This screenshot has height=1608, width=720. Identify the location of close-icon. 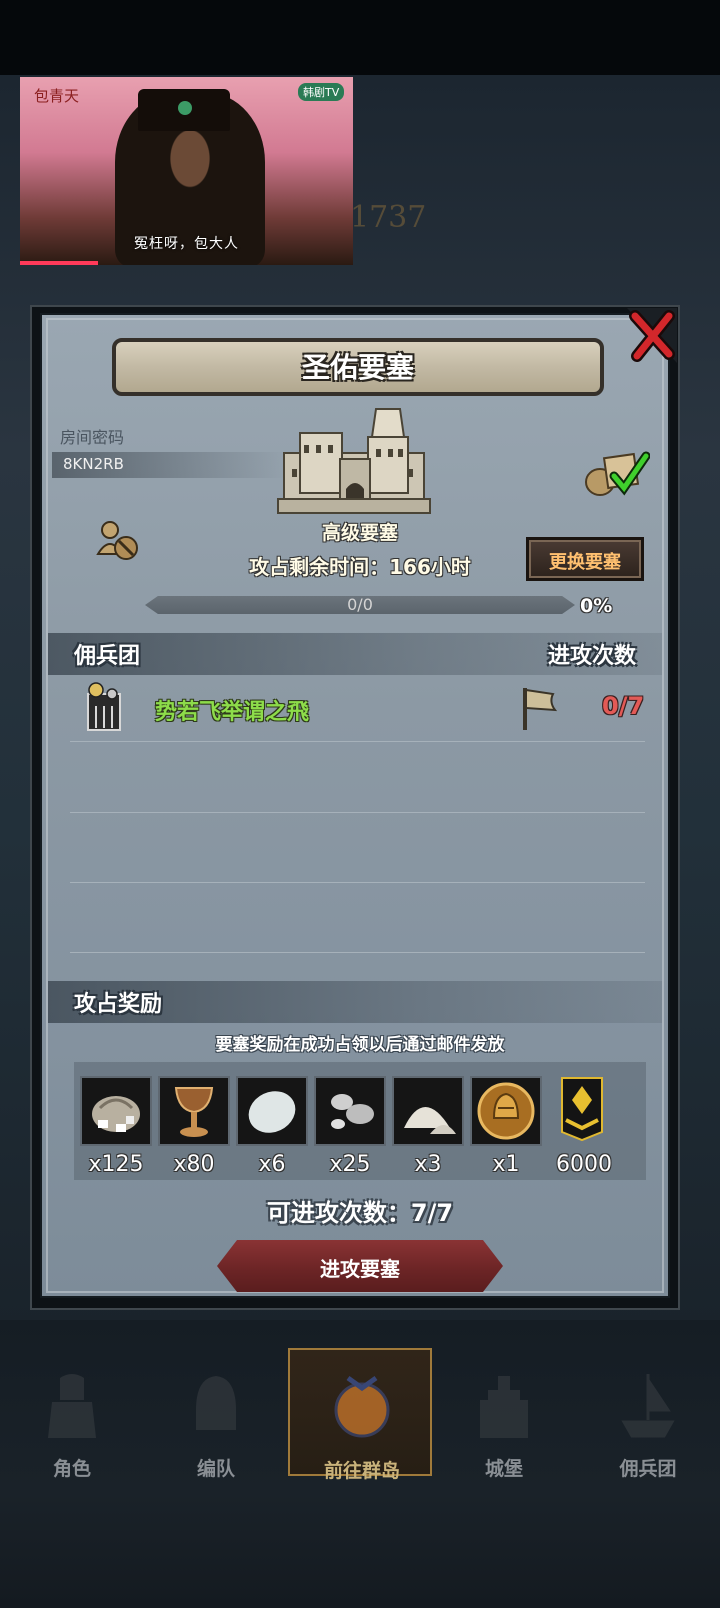
(652, 335).